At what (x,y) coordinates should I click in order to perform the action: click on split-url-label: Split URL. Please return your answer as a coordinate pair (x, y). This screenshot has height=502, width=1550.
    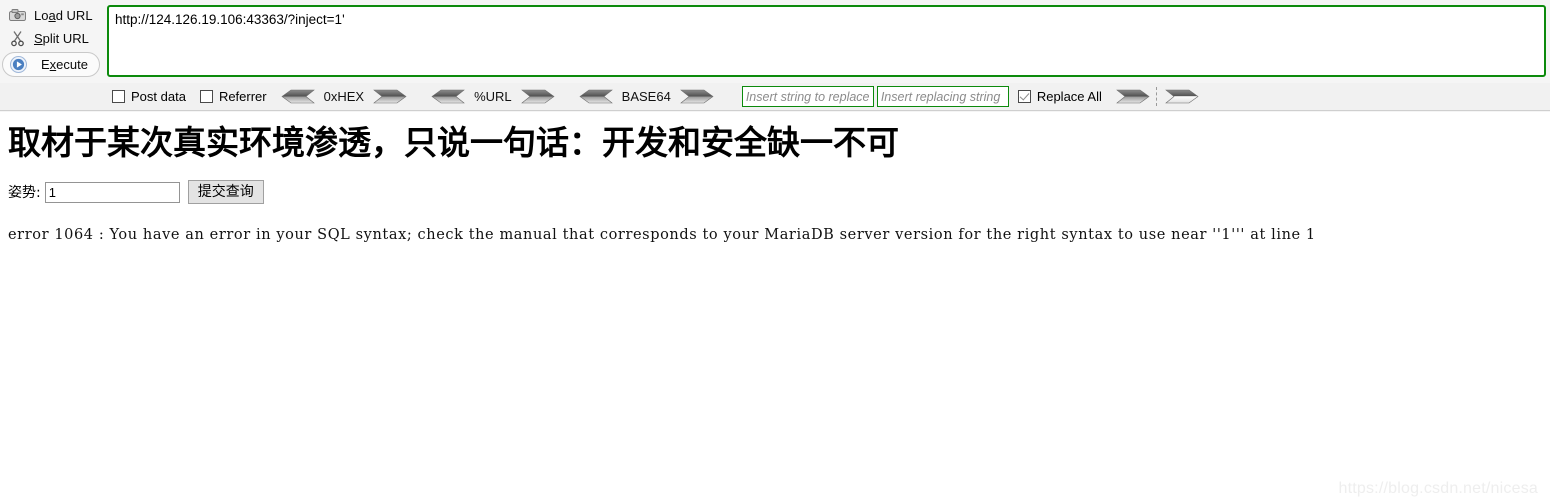
    Looking at the image, I should click on (61, 38).